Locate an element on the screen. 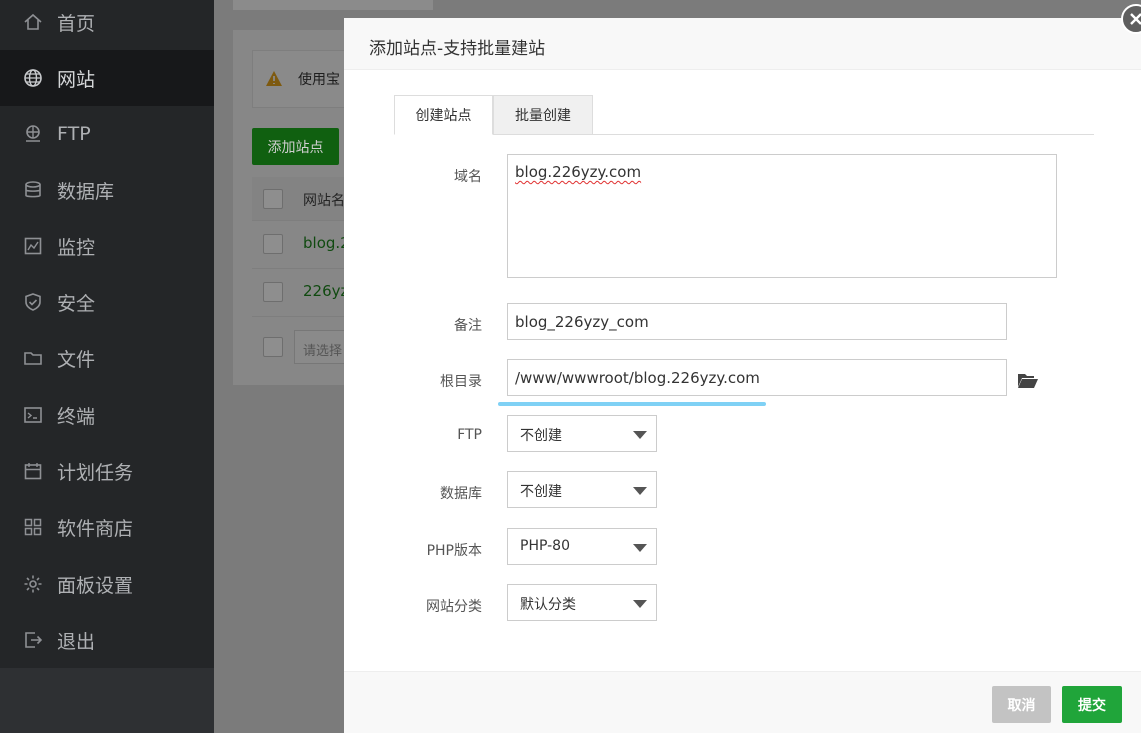  tab-create-site: 创建站点 is located at coordinates (443, 115).